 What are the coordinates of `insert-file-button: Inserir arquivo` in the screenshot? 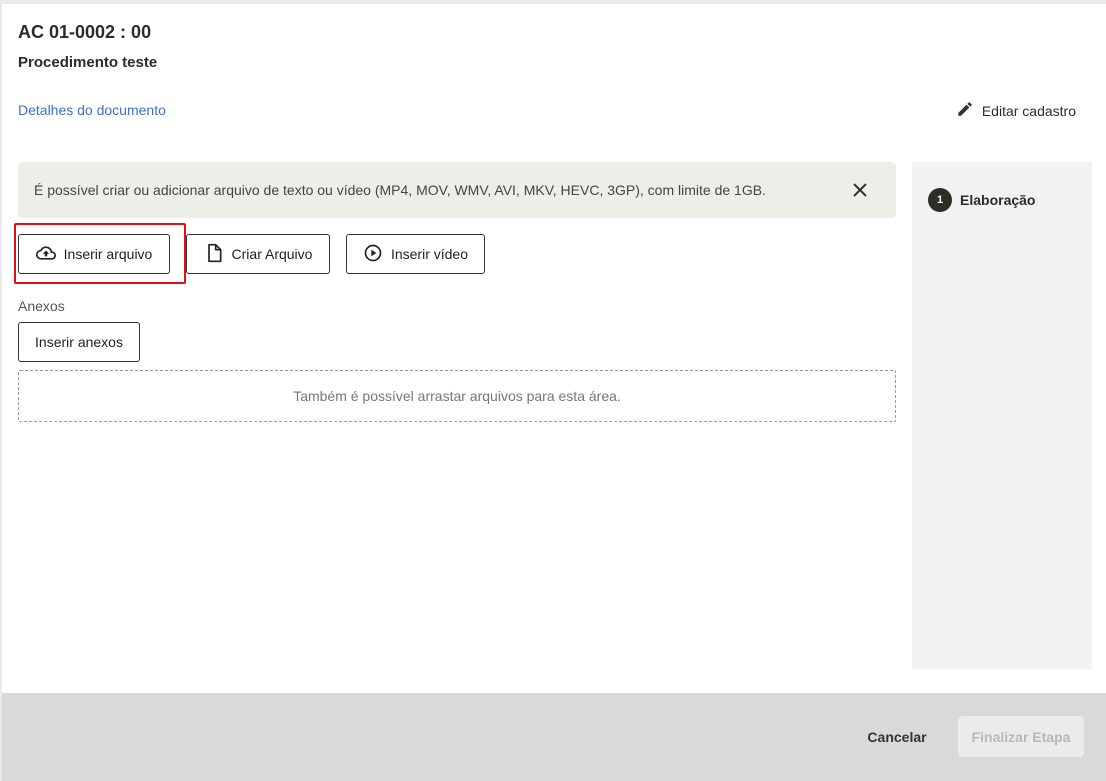 It's located at (94, 254).